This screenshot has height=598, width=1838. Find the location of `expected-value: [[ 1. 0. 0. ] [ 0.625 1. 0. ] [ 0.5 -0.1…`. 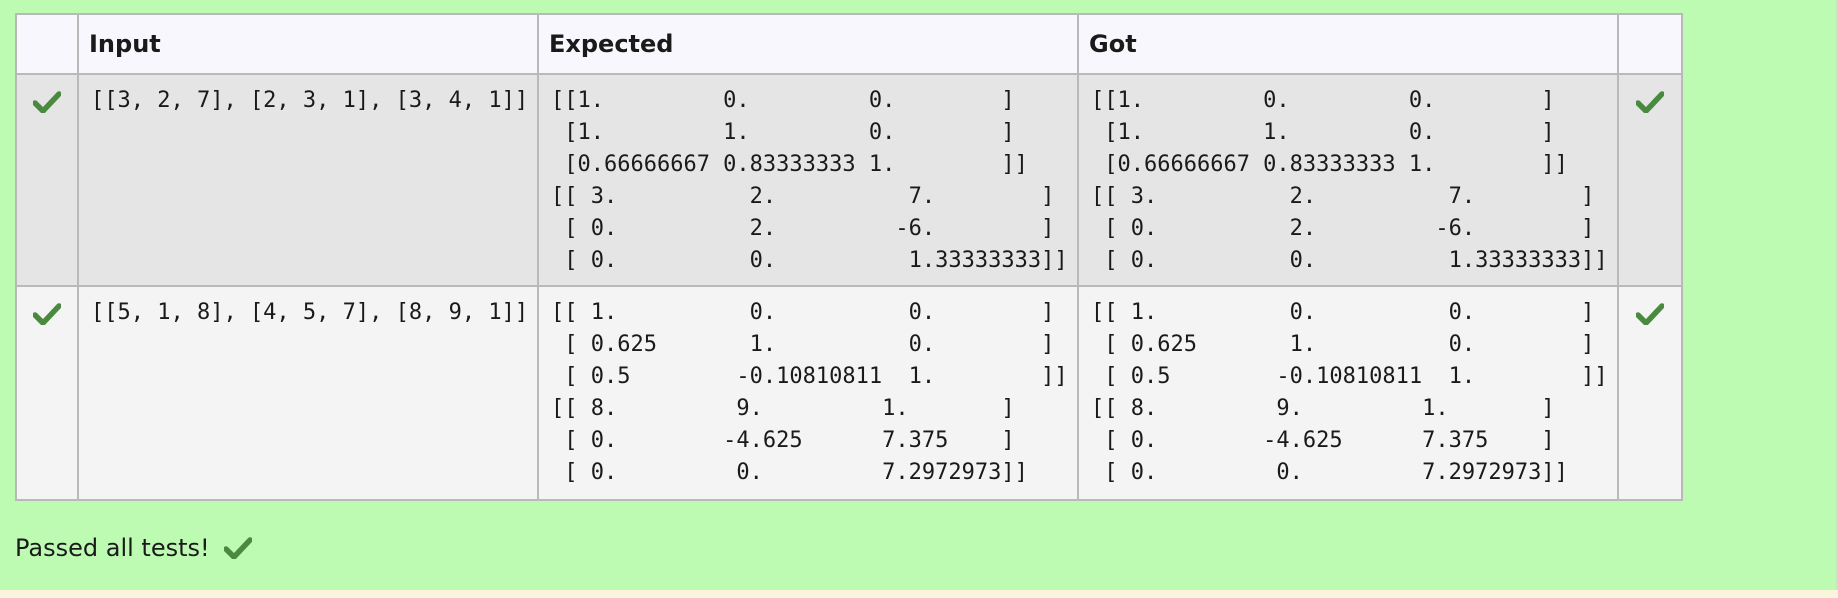

expected-value: [[ 1. 0. 0. ] [ 0.625 1. 0. ] [ 0.5 -0.1… is located at coordinates (809, 392).